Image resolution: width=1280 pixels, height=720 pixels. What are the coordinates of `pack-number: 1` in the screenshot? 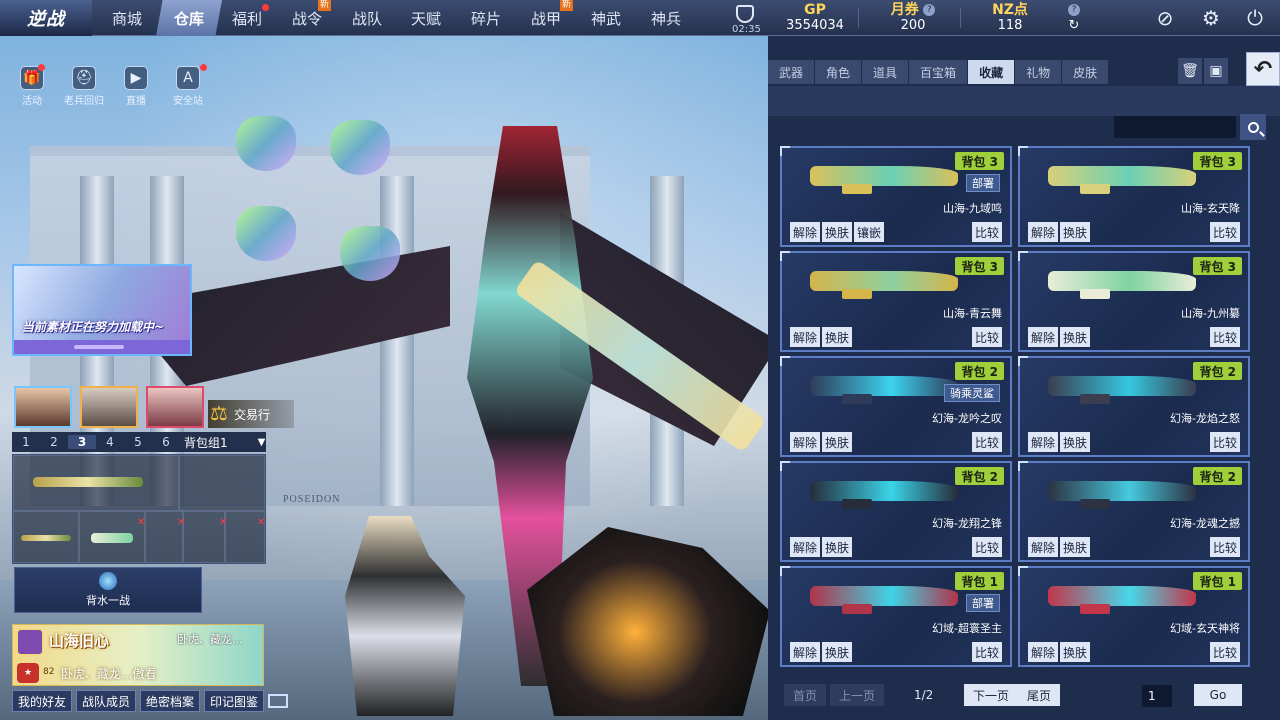 It's located at (26, 442).